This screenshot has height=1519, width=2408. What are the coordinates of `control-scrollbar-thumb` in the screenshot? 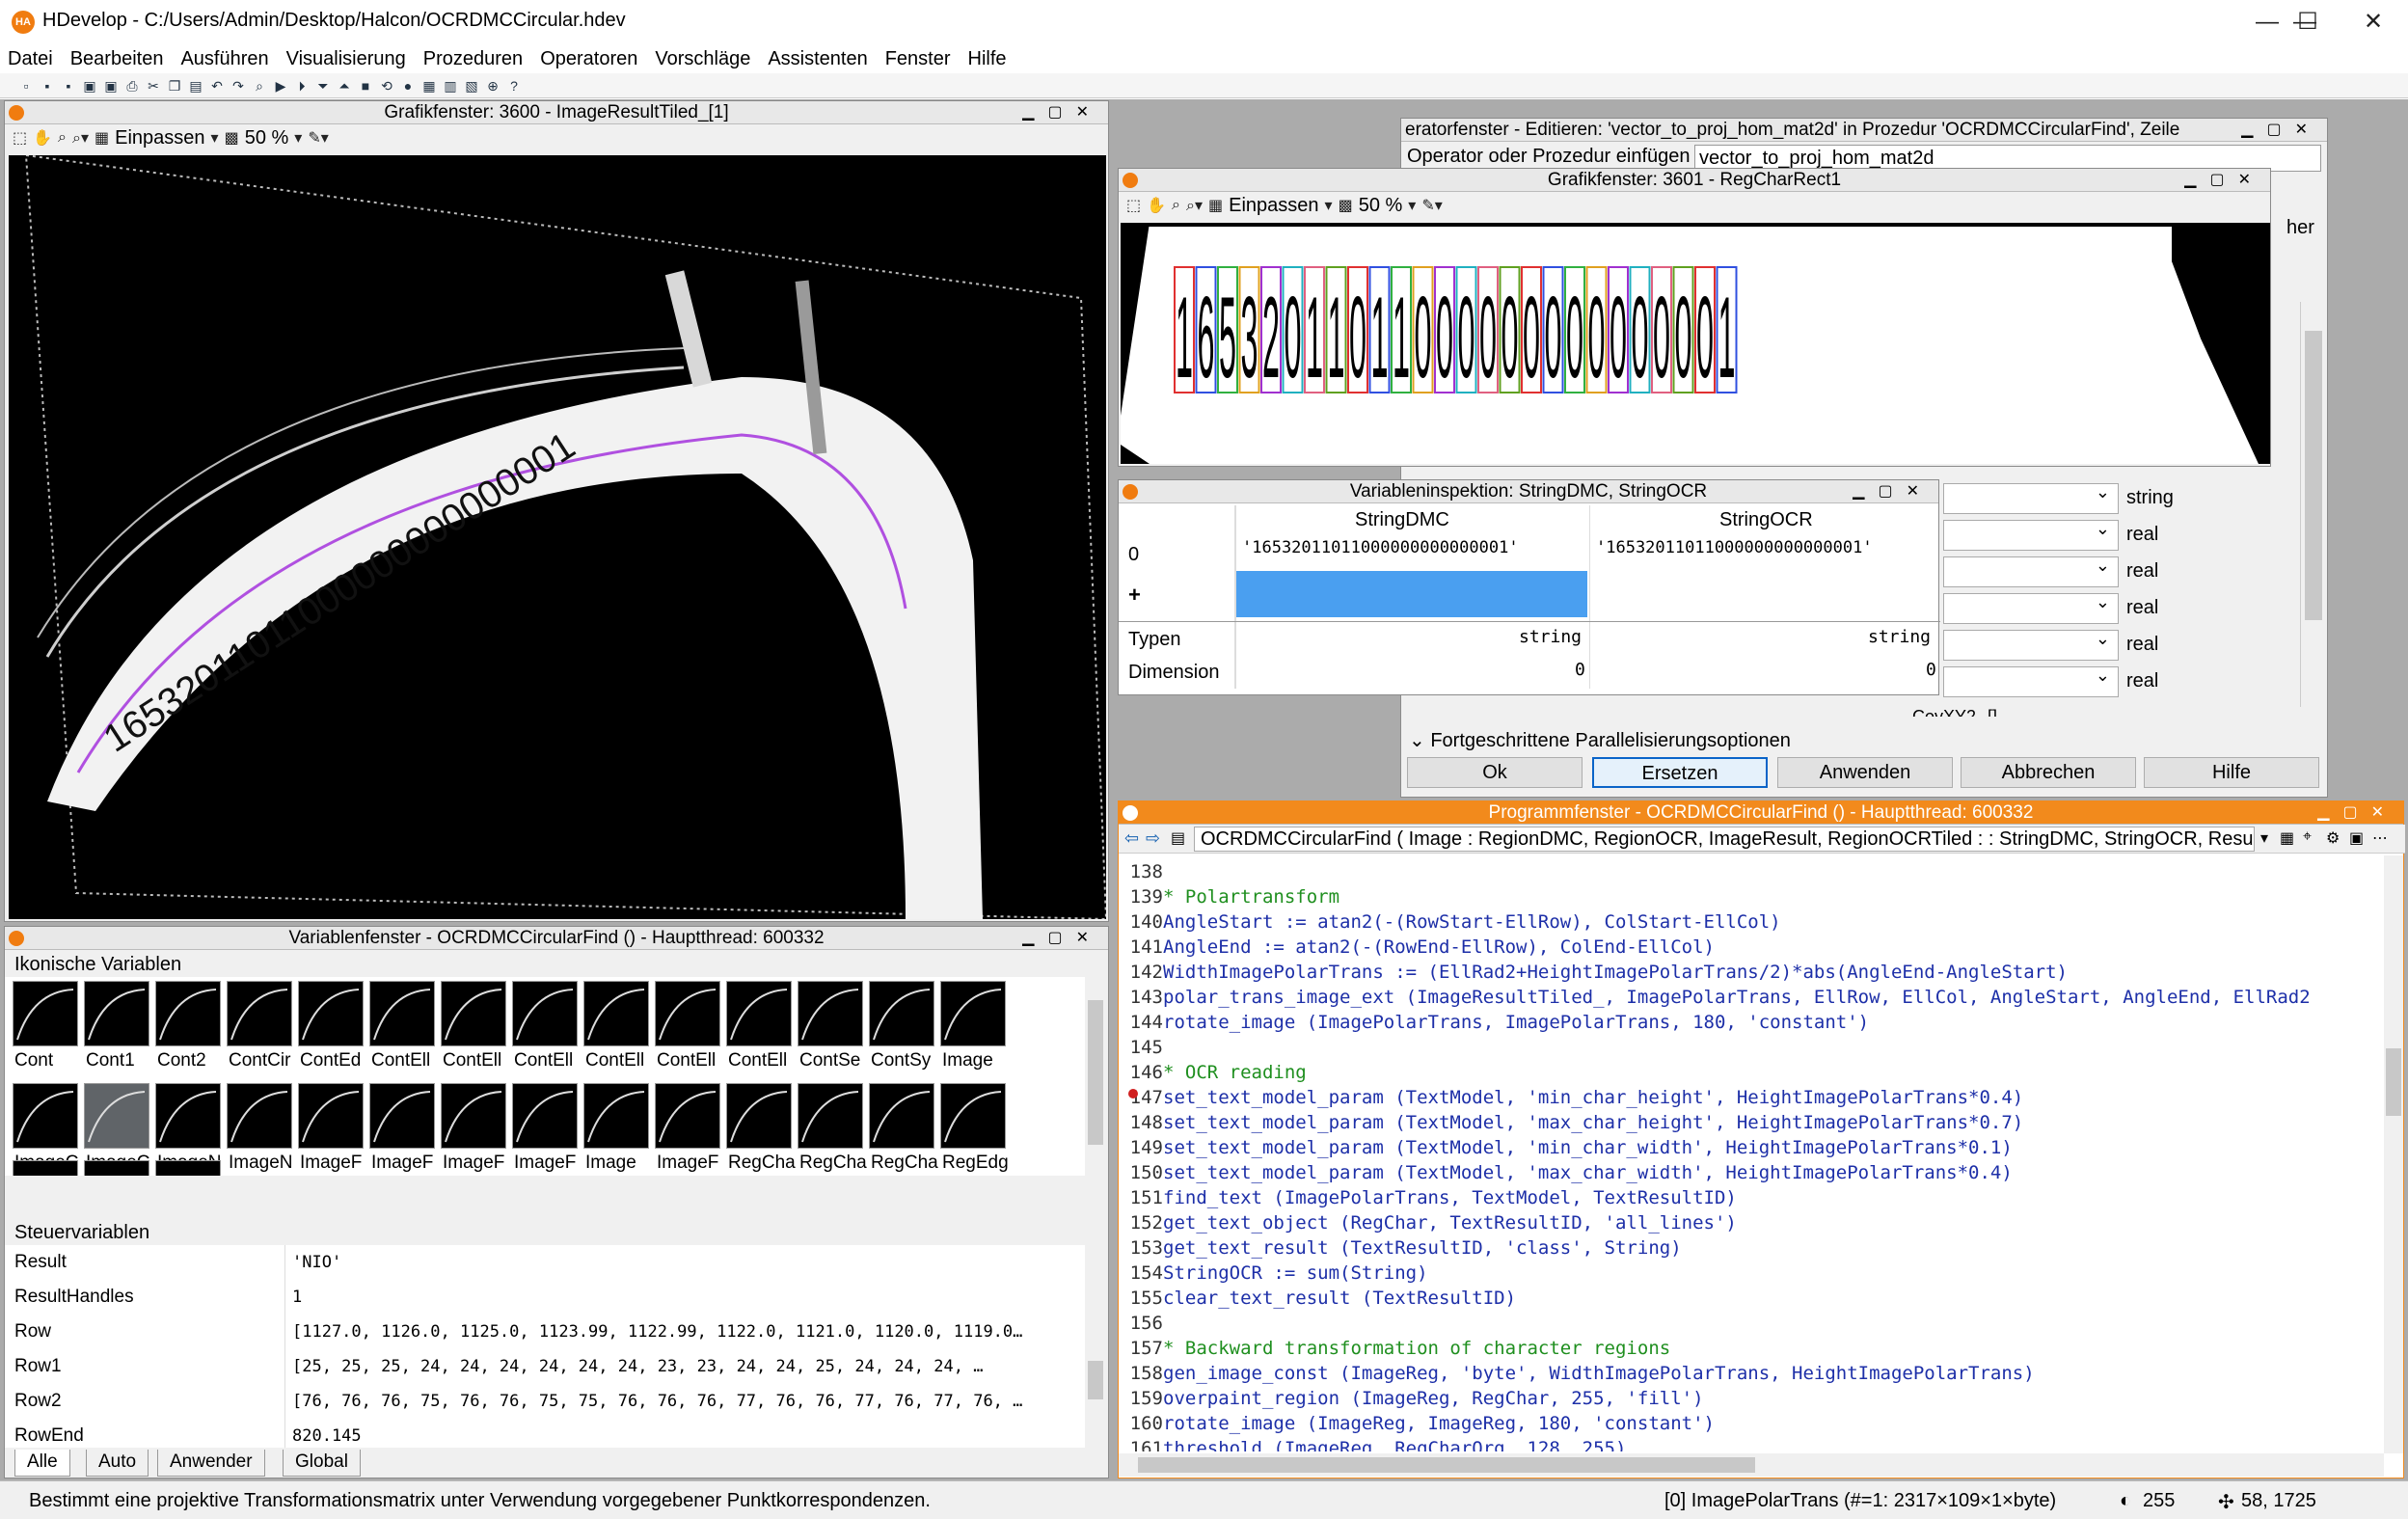 It's located at (1095, 1380).